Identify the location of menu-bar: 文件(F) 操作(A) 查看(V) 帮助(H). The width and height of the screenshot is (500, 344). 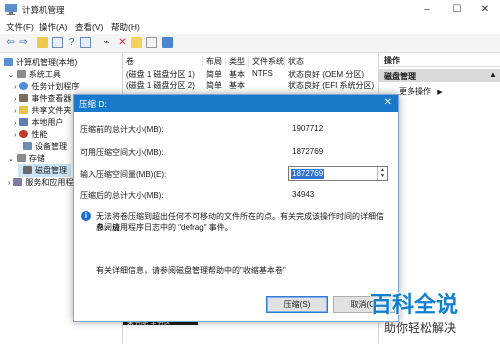
(250, 26).